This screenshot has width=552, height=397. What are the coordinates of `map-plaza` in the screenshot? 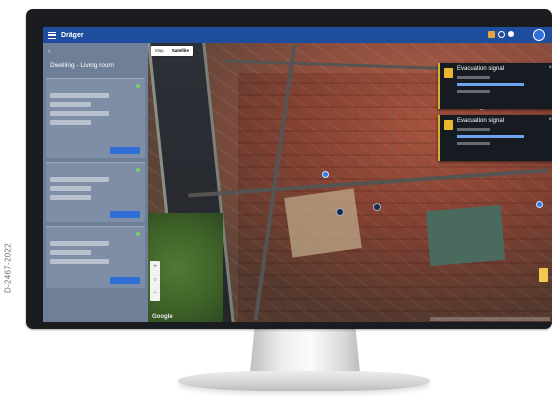 It's located at (323, 223).